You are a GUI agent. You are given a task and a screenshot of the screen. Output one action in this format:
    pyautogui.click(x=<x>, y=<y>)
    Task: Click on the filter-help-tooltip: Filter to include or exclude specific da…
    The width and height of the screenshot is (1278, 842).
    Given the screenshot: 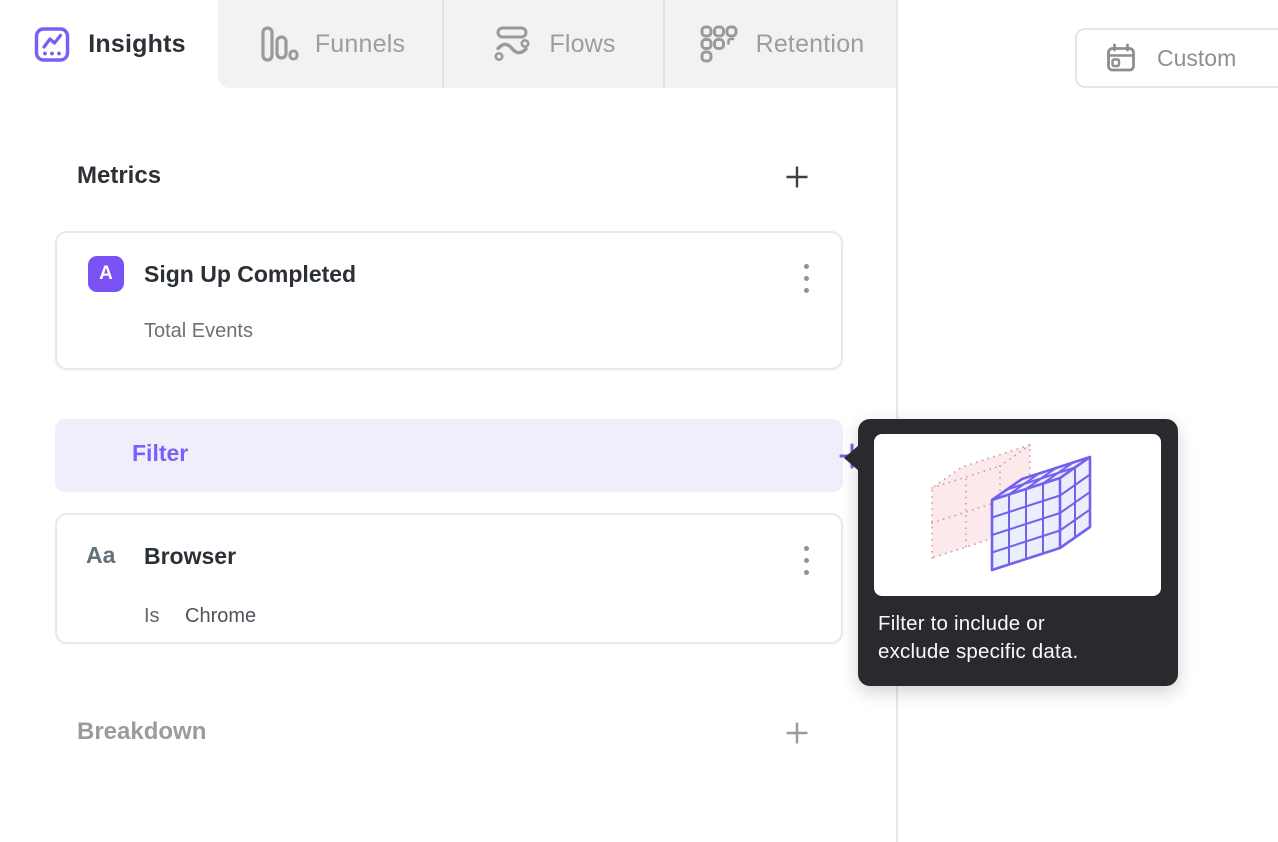 What is the action you would take?
    pyautogui.click(x=1011, y=552)
    